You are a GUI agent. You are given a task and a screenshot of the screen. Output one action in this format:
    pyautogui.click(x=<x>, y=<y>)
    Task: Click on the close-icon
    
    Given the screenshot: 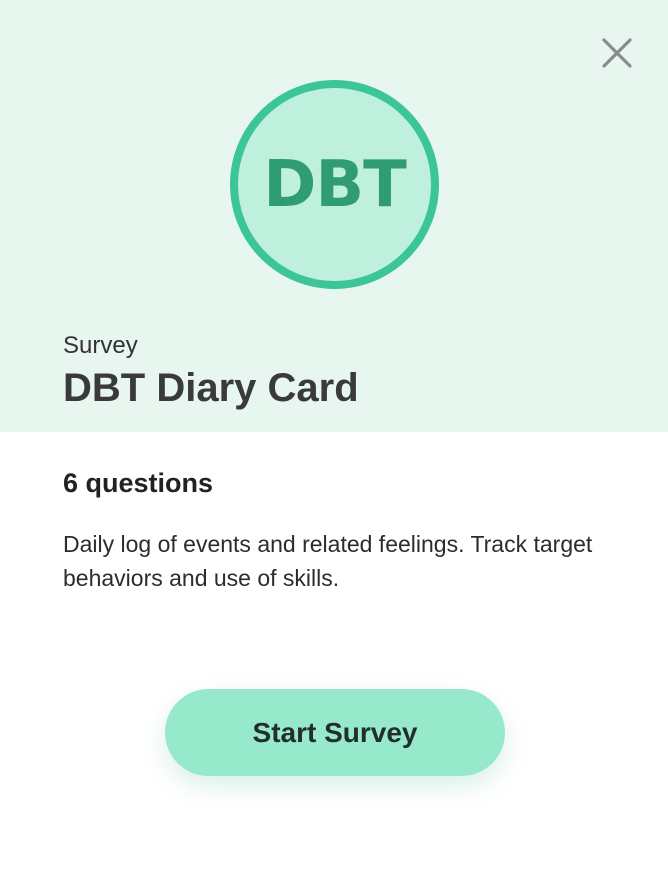 What is the action you would take?
    pyautogui.click(x=617, y=53)
    